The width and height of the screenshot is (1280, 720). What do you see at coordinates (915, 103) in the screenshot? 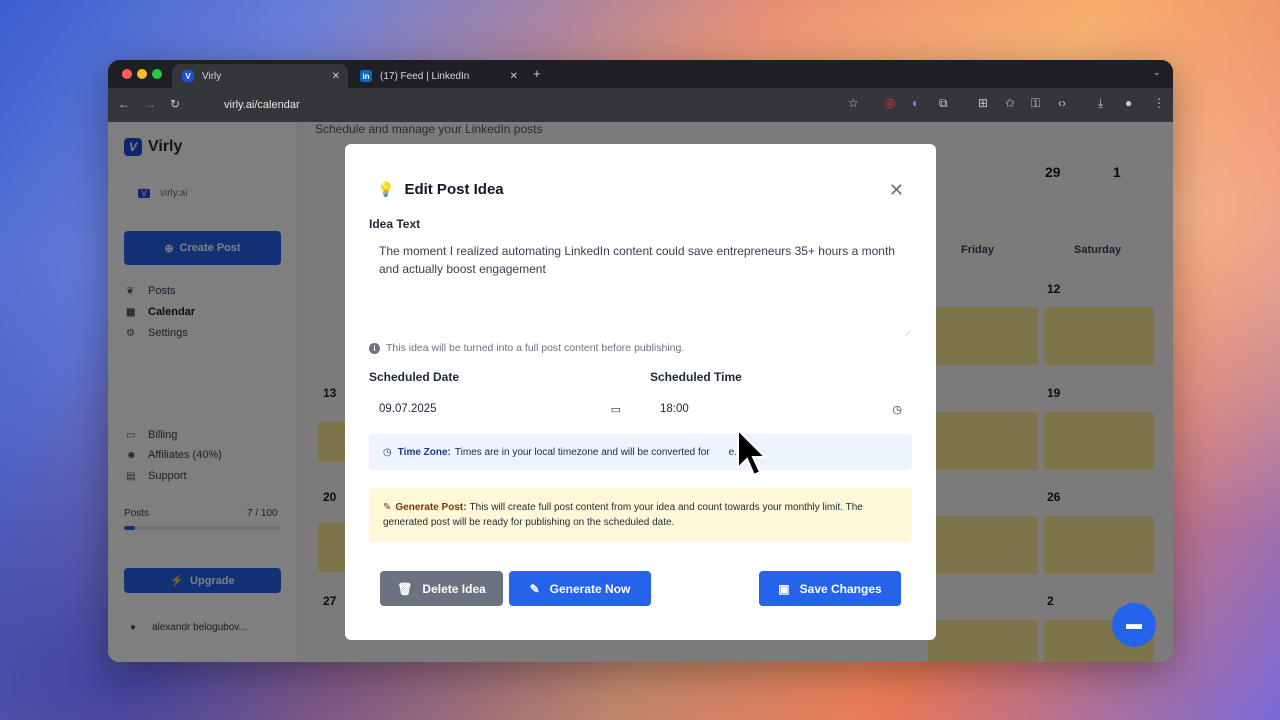
I see `extension-icon: ◐` at bounding box center [915, 103].